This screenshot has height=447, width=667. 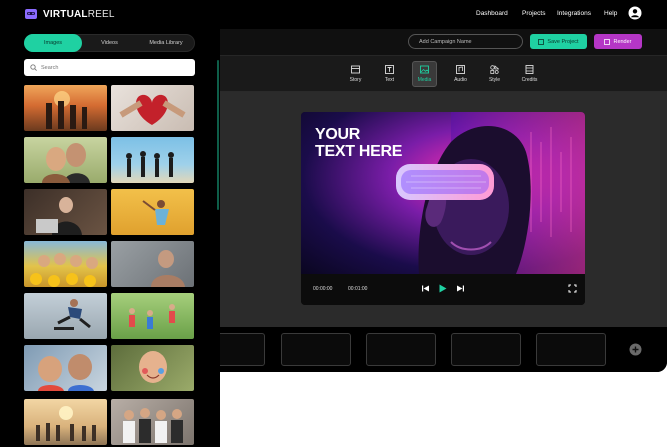 I want to click on brand-name: VIRTUALREEL, so click(x=79, y=14).